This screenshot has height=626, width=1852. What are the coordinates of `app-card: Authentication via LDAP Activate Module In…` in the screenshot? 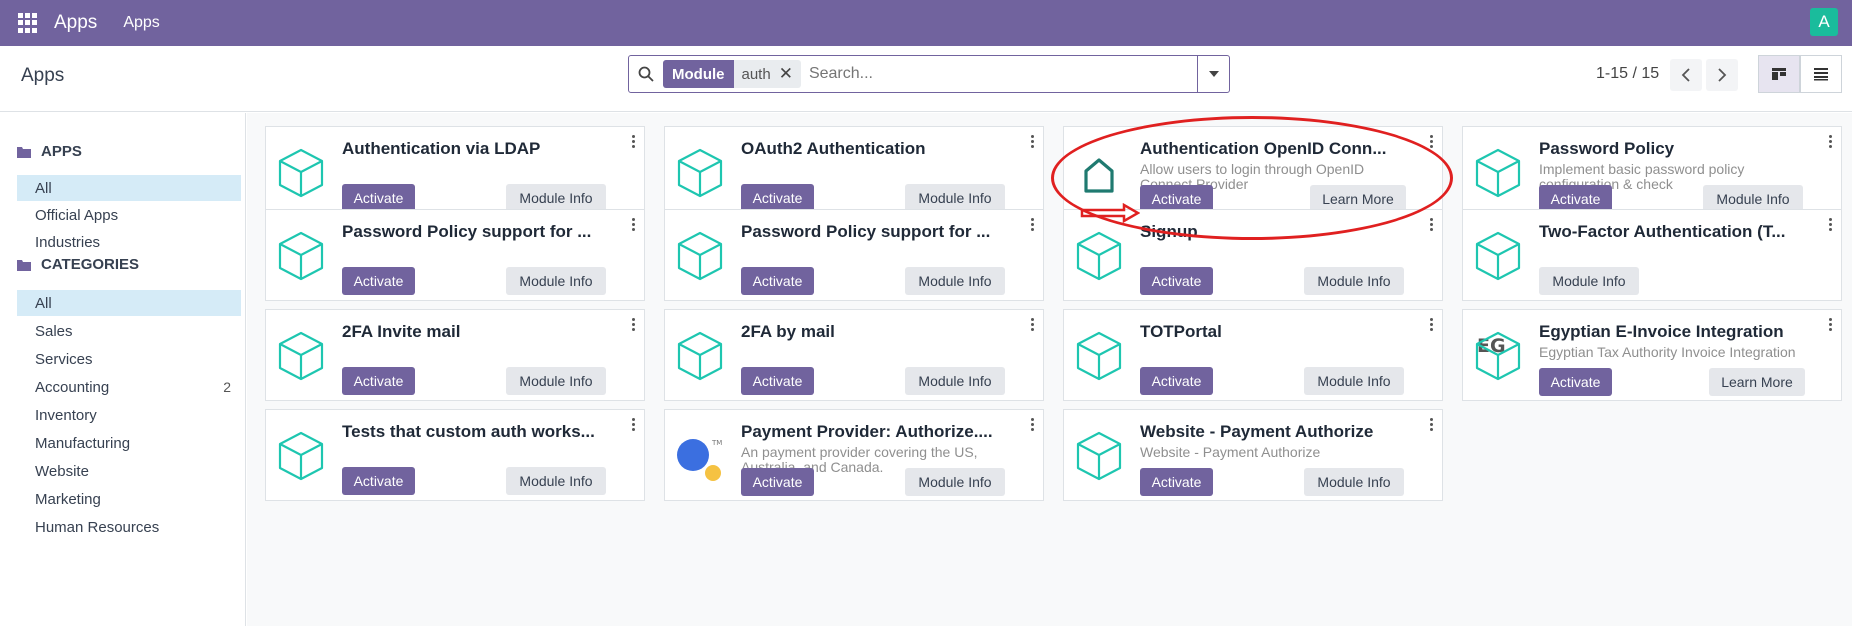 It's located at (455, 172).